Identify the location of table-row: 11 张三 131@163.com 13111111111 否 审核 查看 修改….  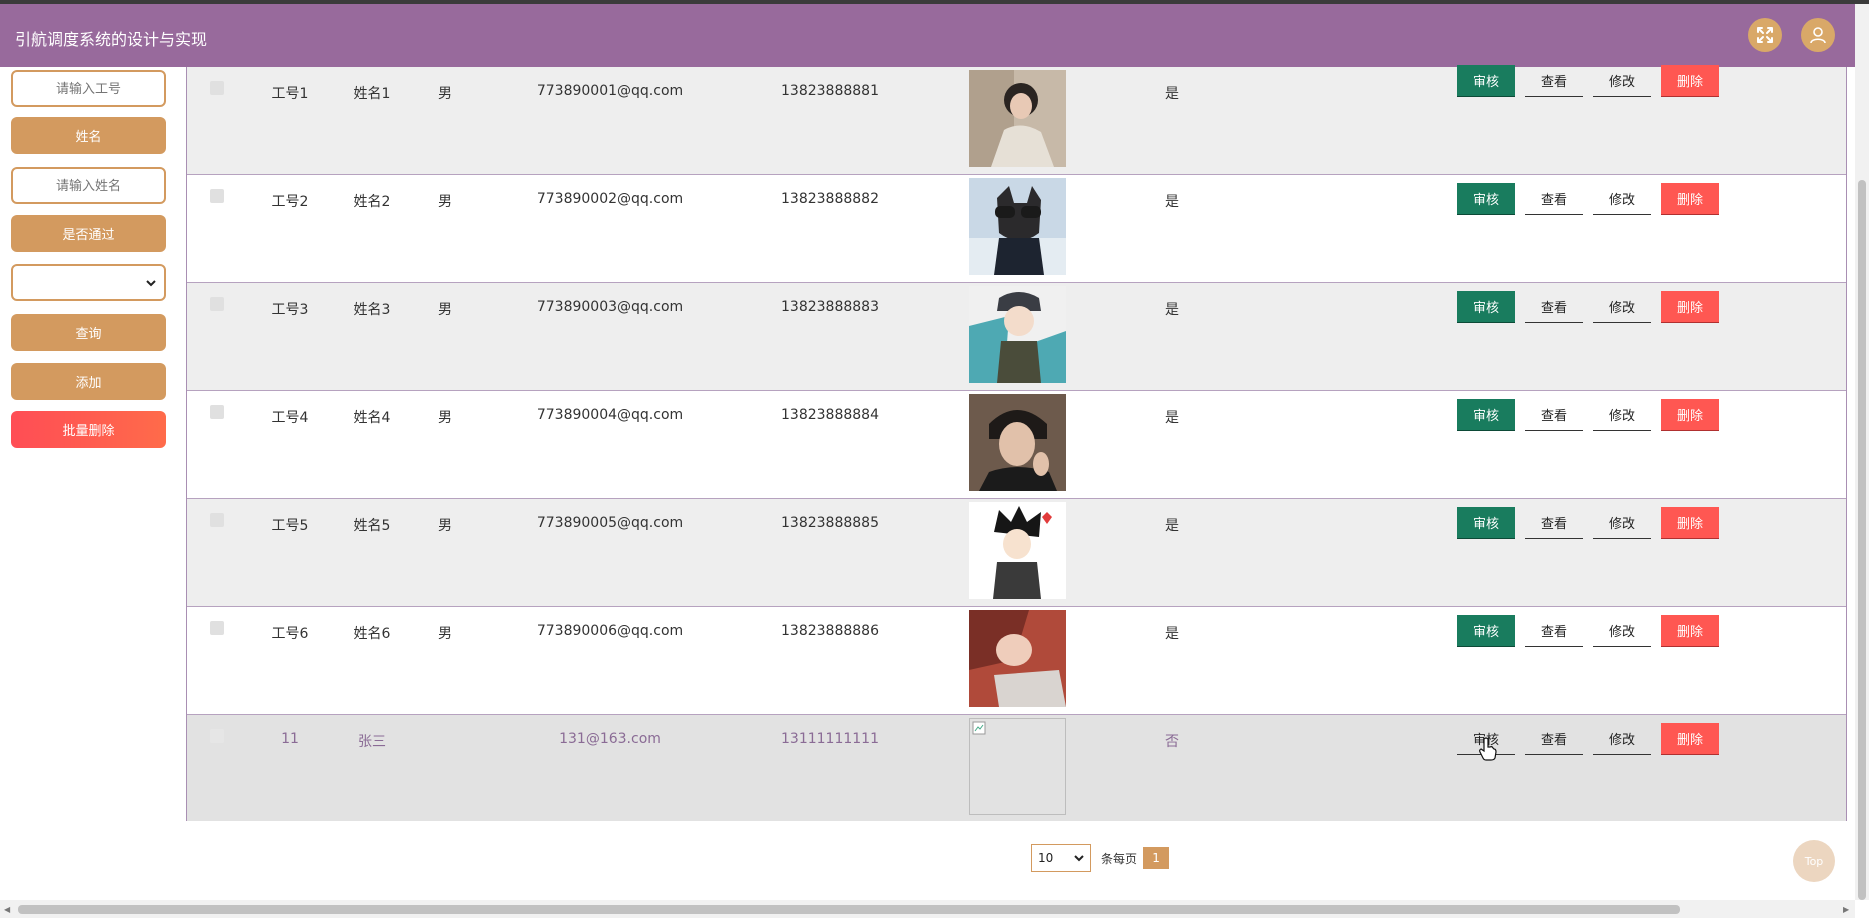
(1016, 768).